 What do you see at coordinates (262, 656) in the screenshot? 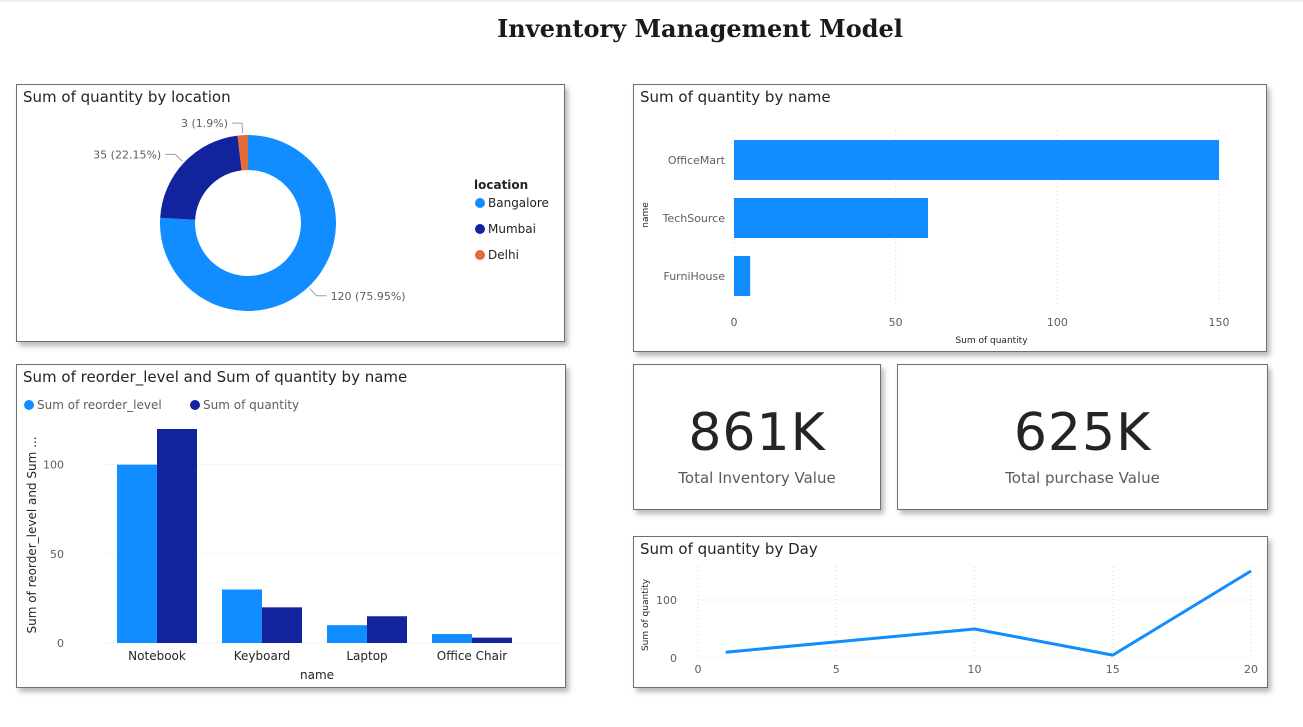
I see `x-tick-label: Keyboard` at bounding box center [262, 656].